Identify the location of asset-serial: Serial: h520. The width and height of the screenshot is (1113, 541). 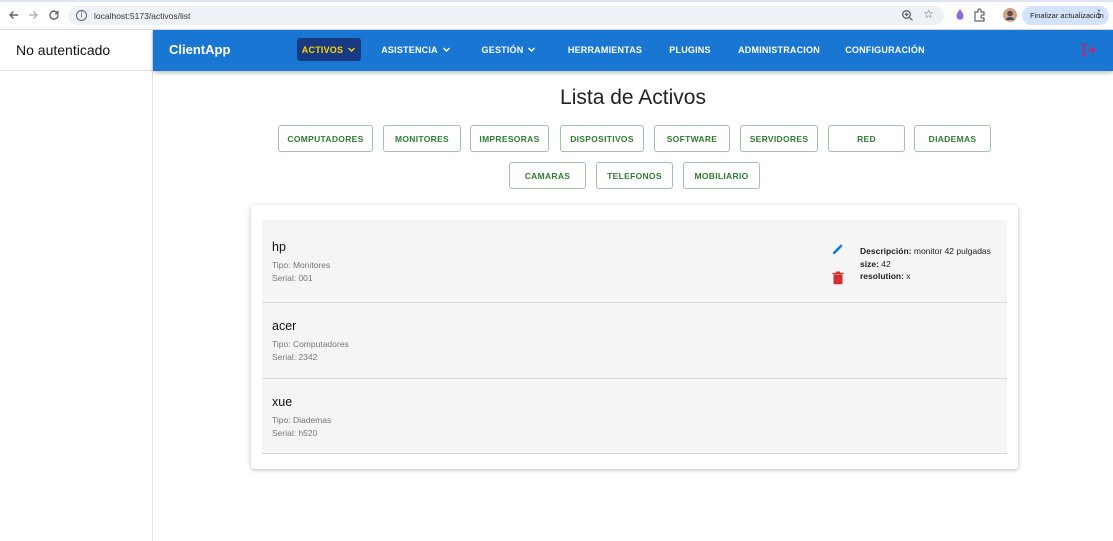
(295, 433).